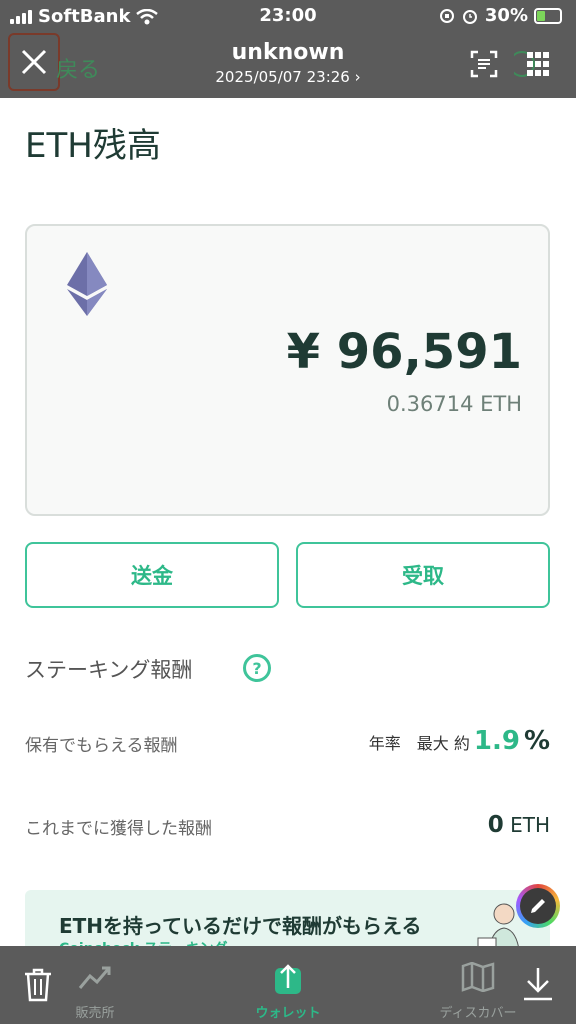 Image resolution: width=576 pixels, height=1024 pixels. What do you see at coordinates (87, 284) in the screenshot?
I see `ethereum-logo-icon` at bounding box center [87, 284].